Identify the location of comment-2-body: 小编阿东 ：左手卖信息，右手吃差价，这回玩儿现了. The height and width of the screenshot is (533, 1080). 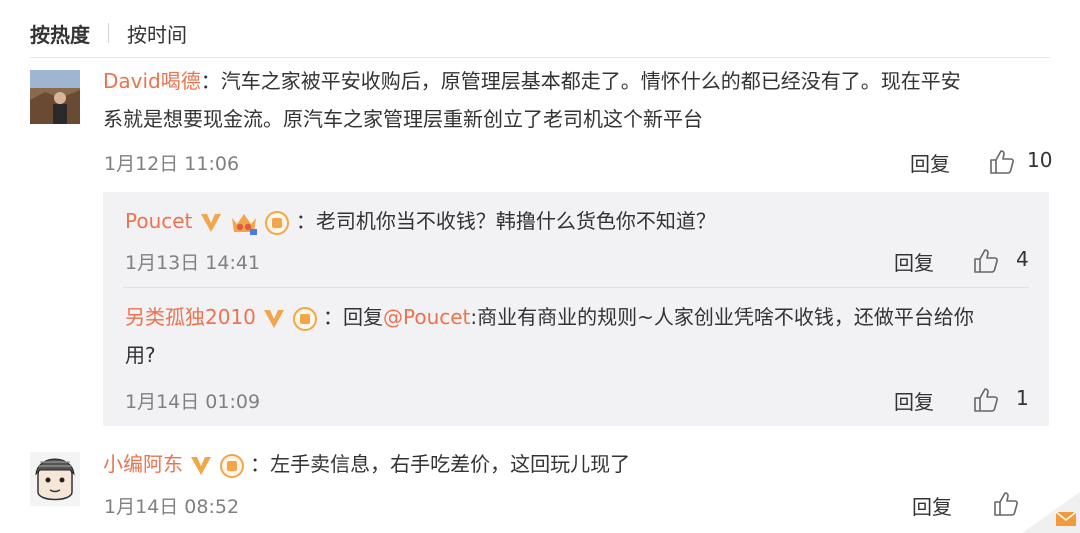
(578, 464).